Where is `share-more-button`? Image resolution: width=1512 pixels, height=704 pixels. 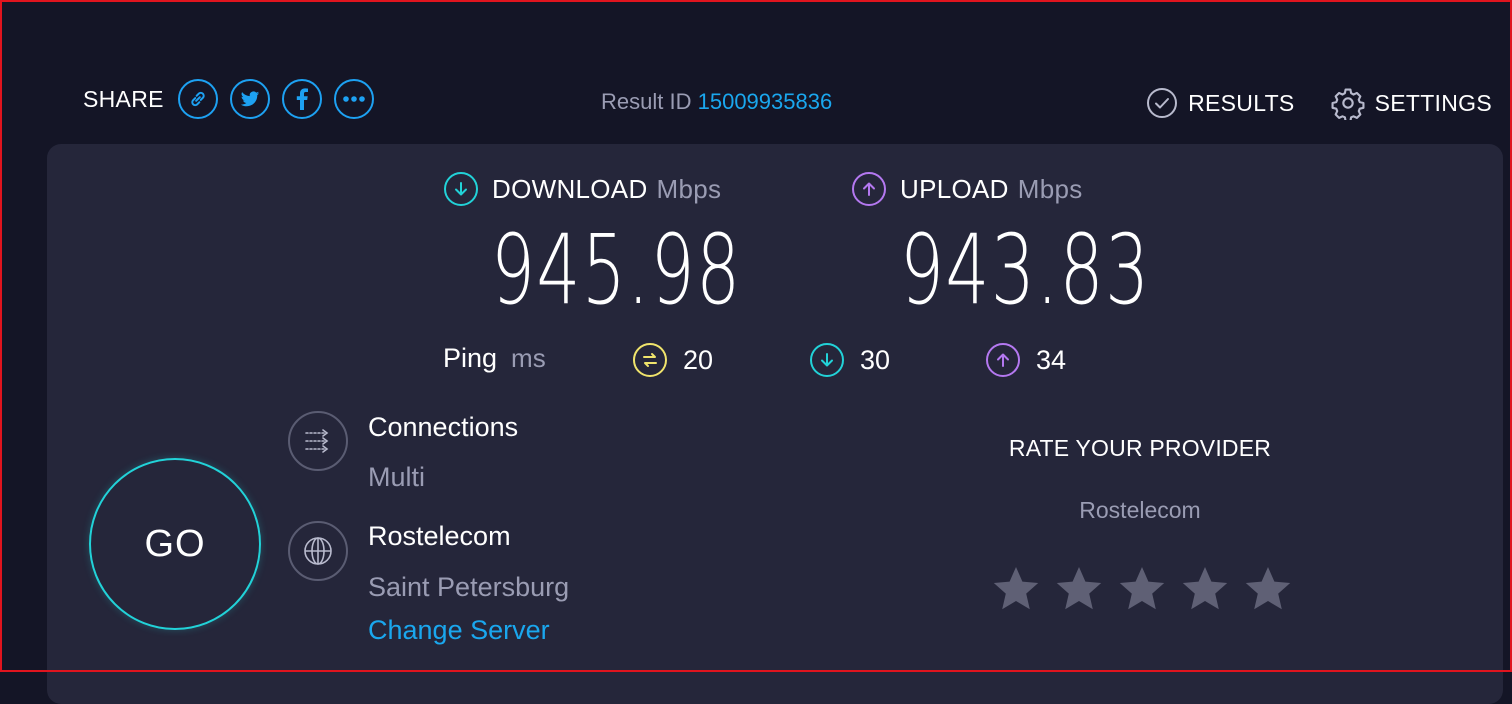
share-more-button is located at coordinates (353, 99).